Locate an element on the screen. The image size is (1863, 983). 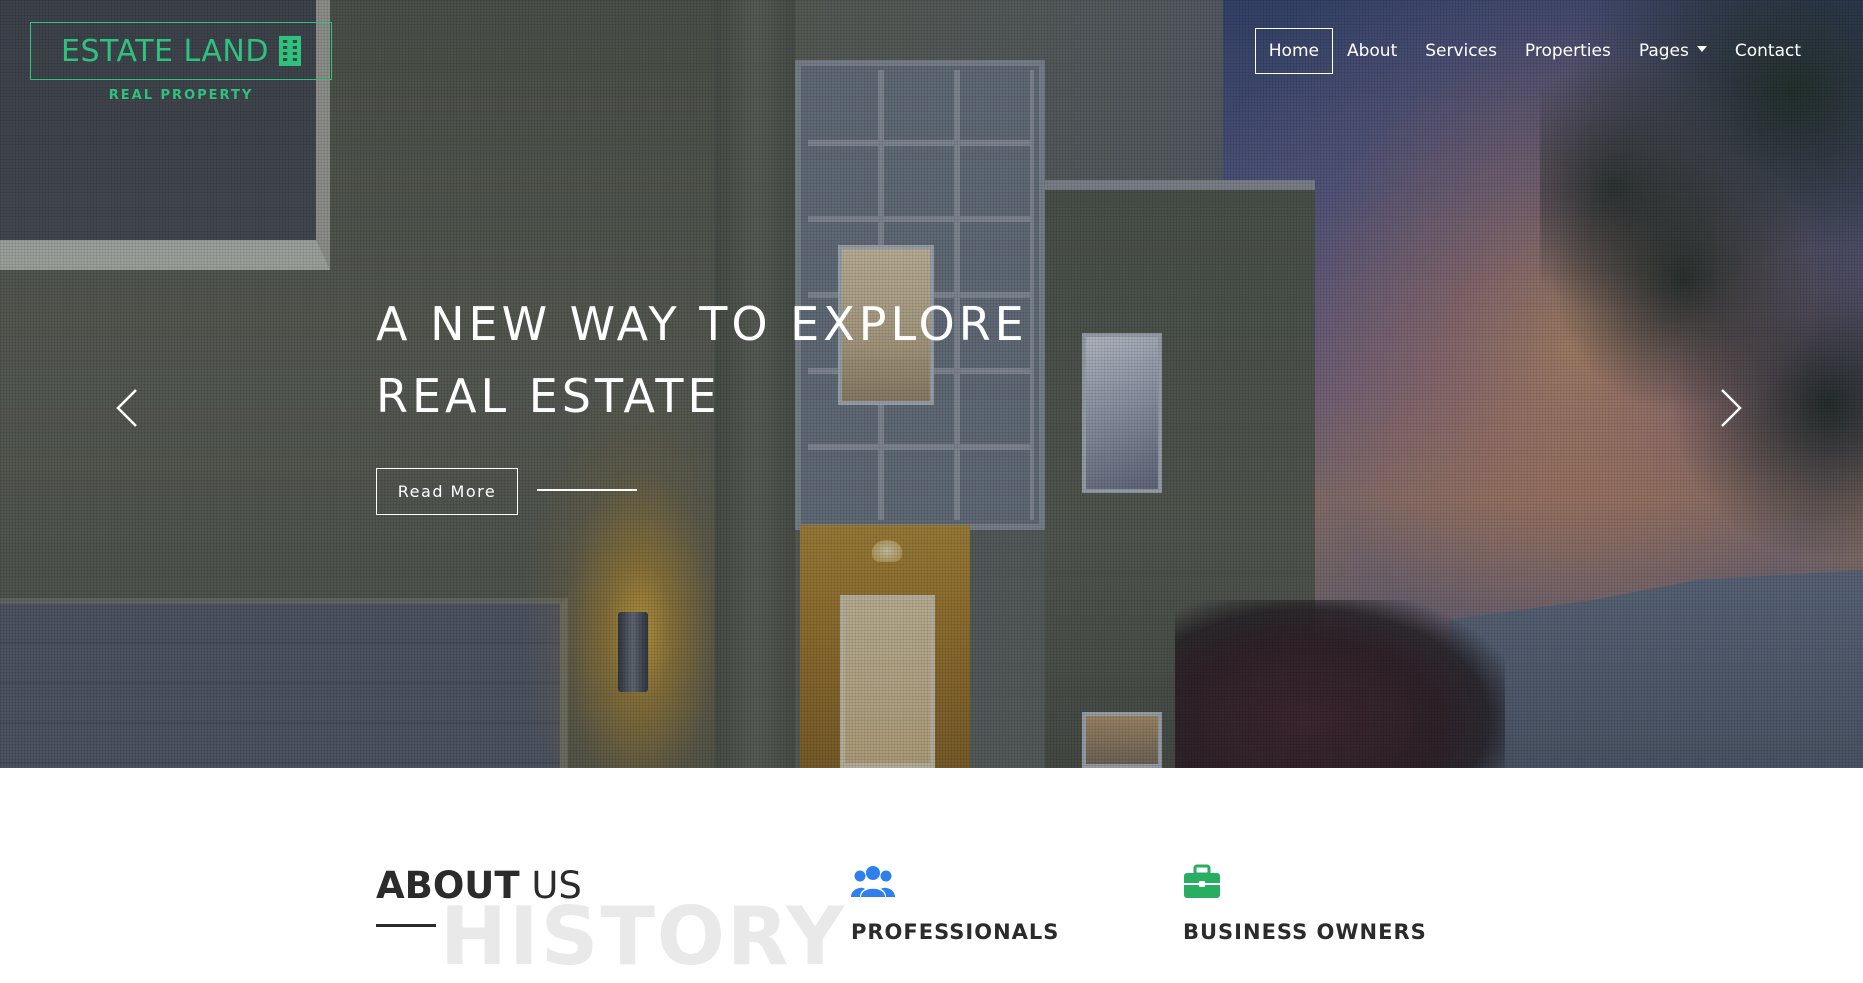
hero-title-line2: REAL ESTATE is located at coordinates (548, 396).